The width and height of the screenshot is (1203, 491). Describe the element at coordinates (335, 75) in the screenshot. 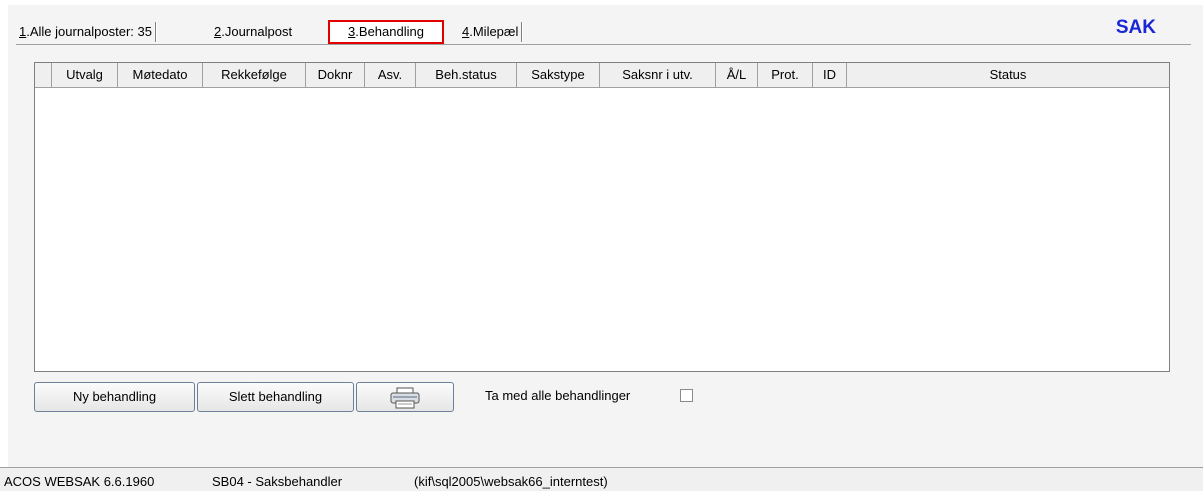

I see `column-header-doknr: Doknr` at that location.